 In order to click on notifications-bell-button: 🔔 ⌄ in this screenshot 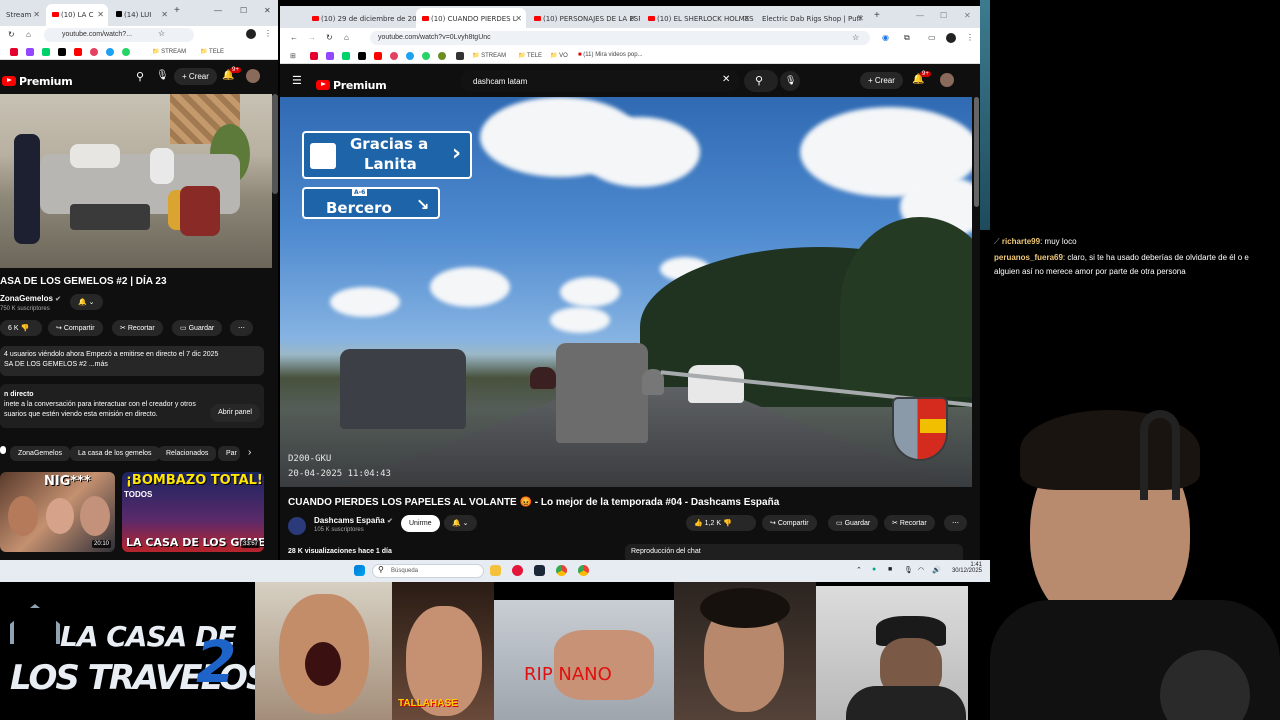, I will do `click(86, 302)`.